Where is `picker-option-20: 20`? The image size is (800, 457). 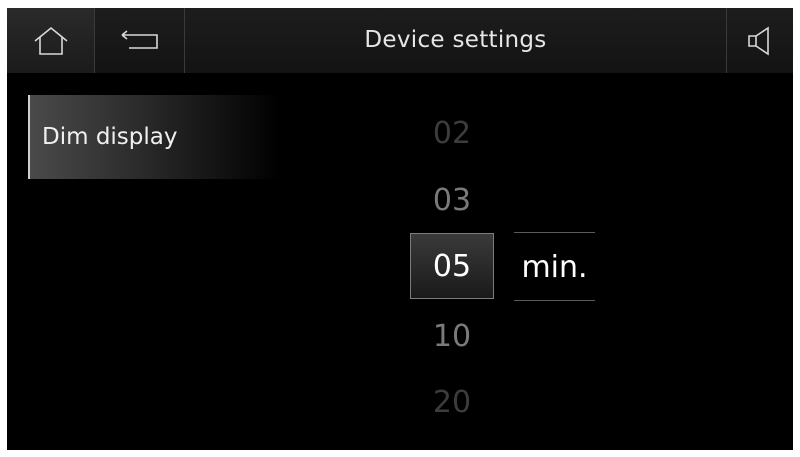 picker-option-20: 20 is located at coordinates (452, 403).